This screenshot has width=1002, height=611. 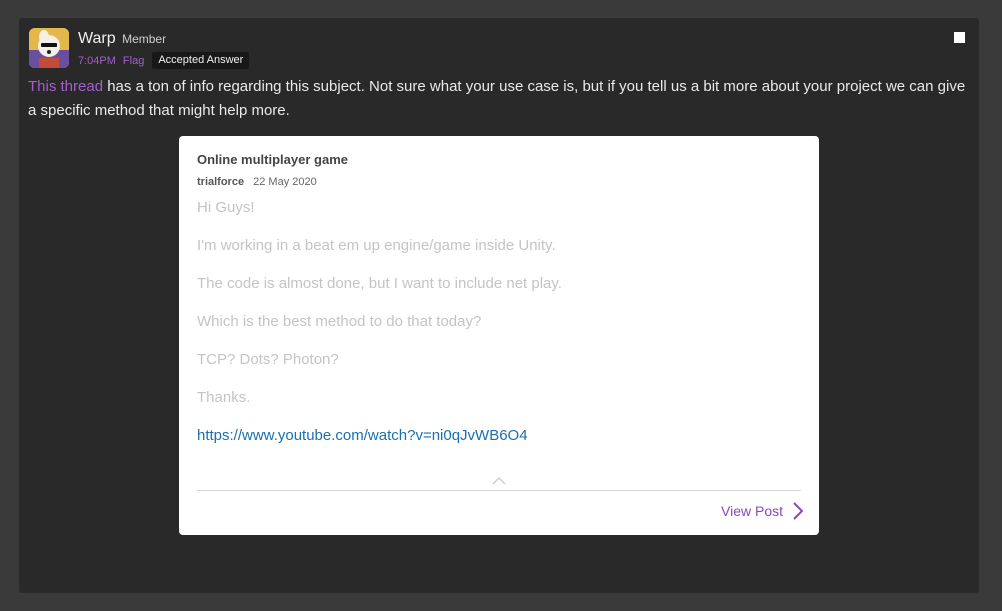 What do you see at coordinates (144, 39) in the screenshot?
I see `role-label: Member` at bounding box center [144, 39].